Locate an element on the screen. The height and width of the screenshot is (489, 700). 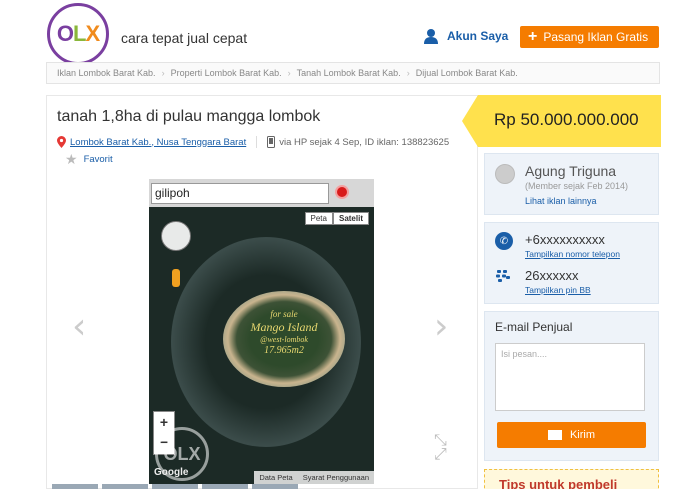
breadcrumb-item: Iklan Lombok Barat Kab. is located at coordinates (106, 73).